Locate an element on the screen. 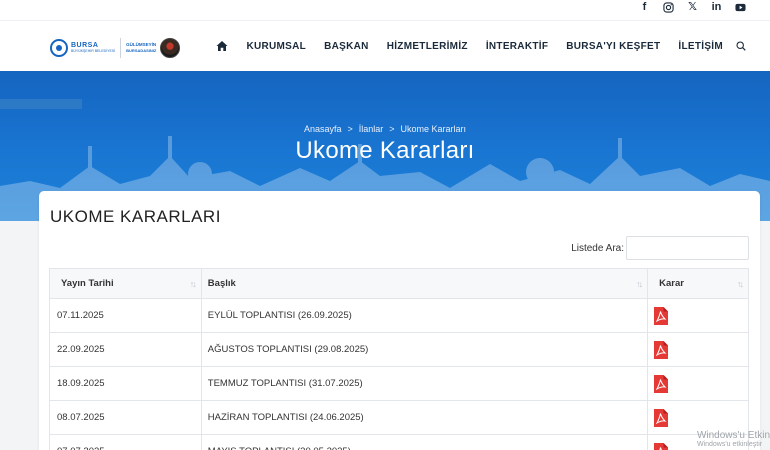 This screenshot has height=450, width=770. cell-date: 22.09.2025 is located at coordinates (126, 349).